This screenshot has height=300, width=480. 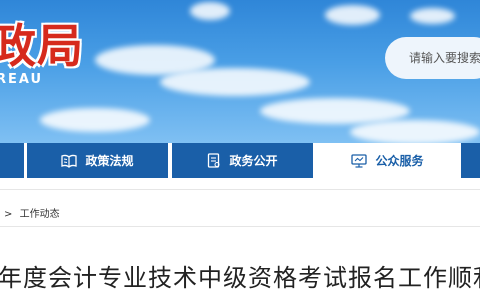 I want to click on nav-item-label: 公众服务, so click(x=399, y=161).